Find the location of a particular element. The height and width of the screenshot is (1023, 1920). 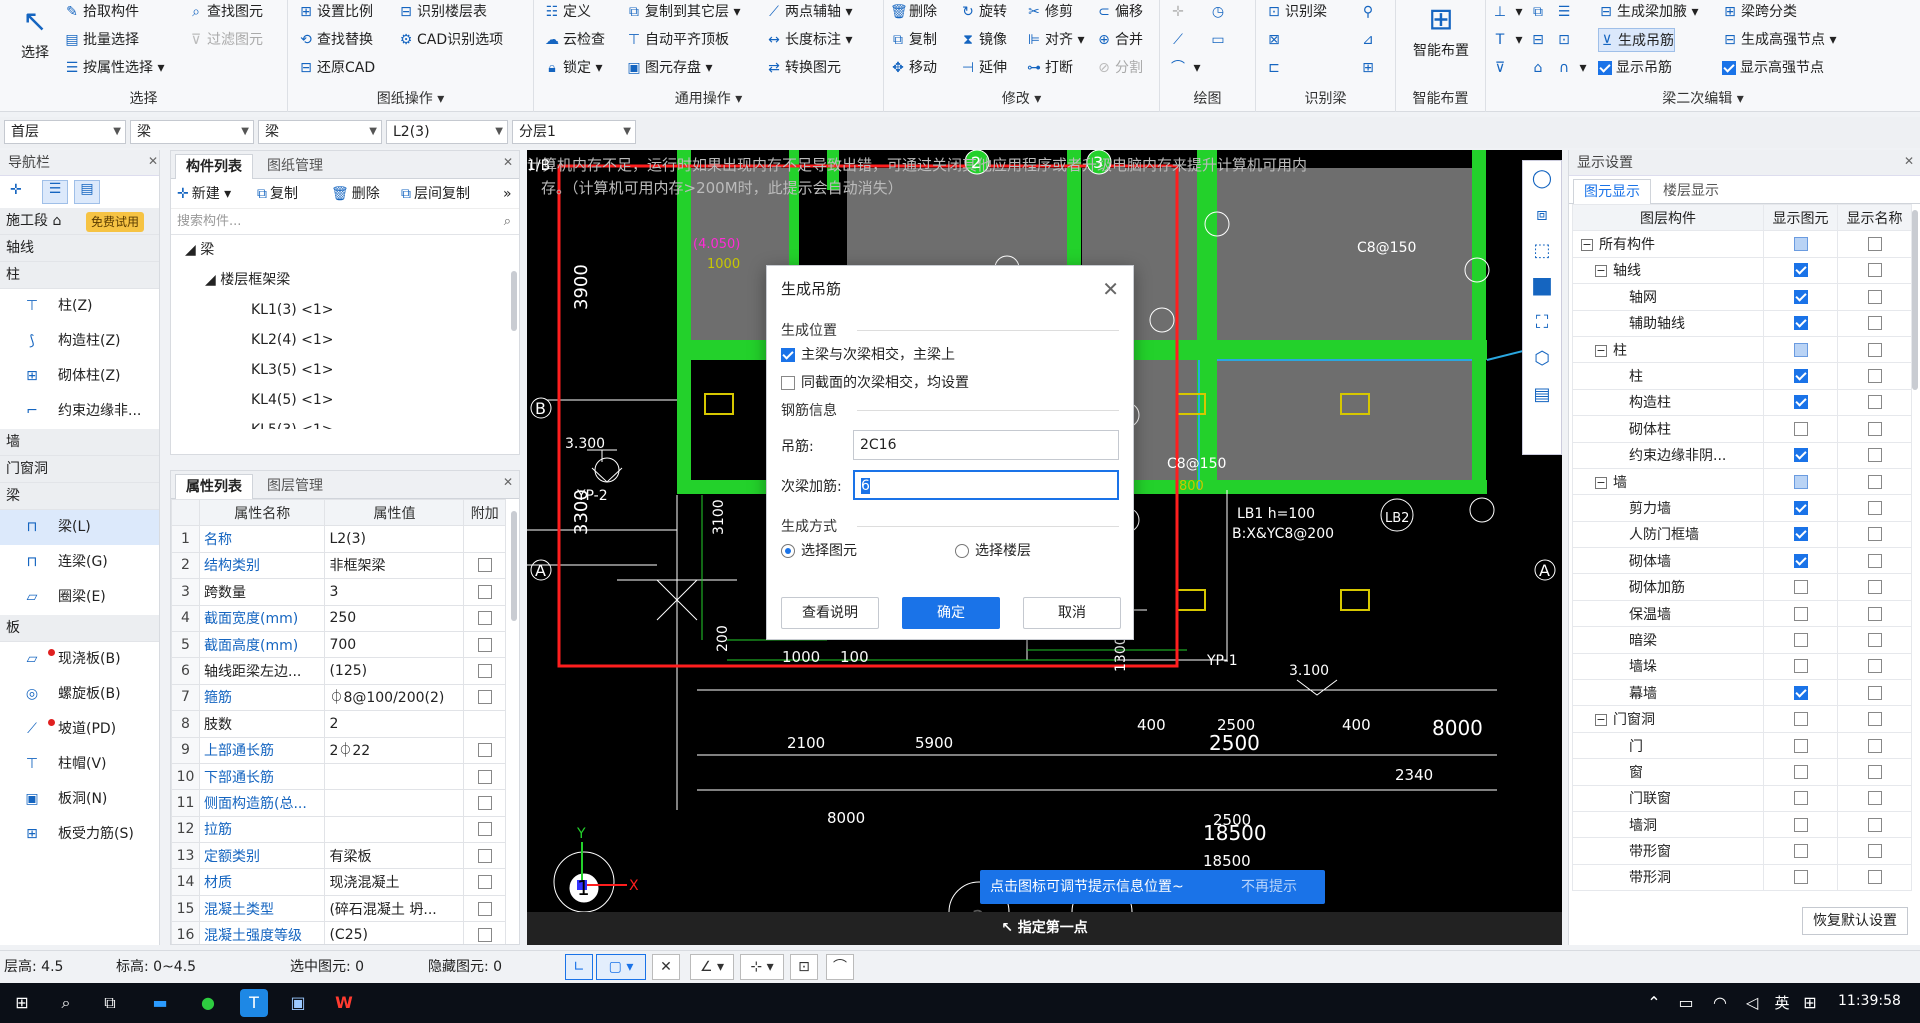

type-select-1: 梁 ▼ is located at coordinates (192, 132).